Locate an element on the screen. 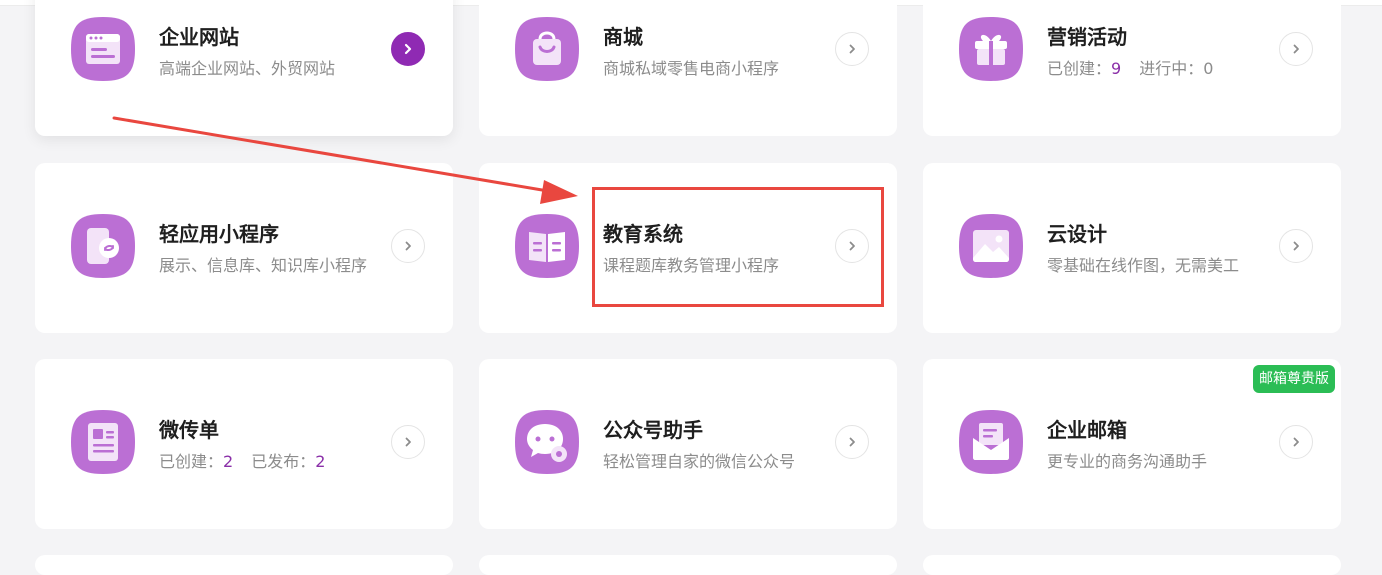 This screenshot has width=1382, height=575. card-light-app-mini-program: 轻应用小程序 展示、信息库、知识库小程序 is located at coordinates (244, 248).